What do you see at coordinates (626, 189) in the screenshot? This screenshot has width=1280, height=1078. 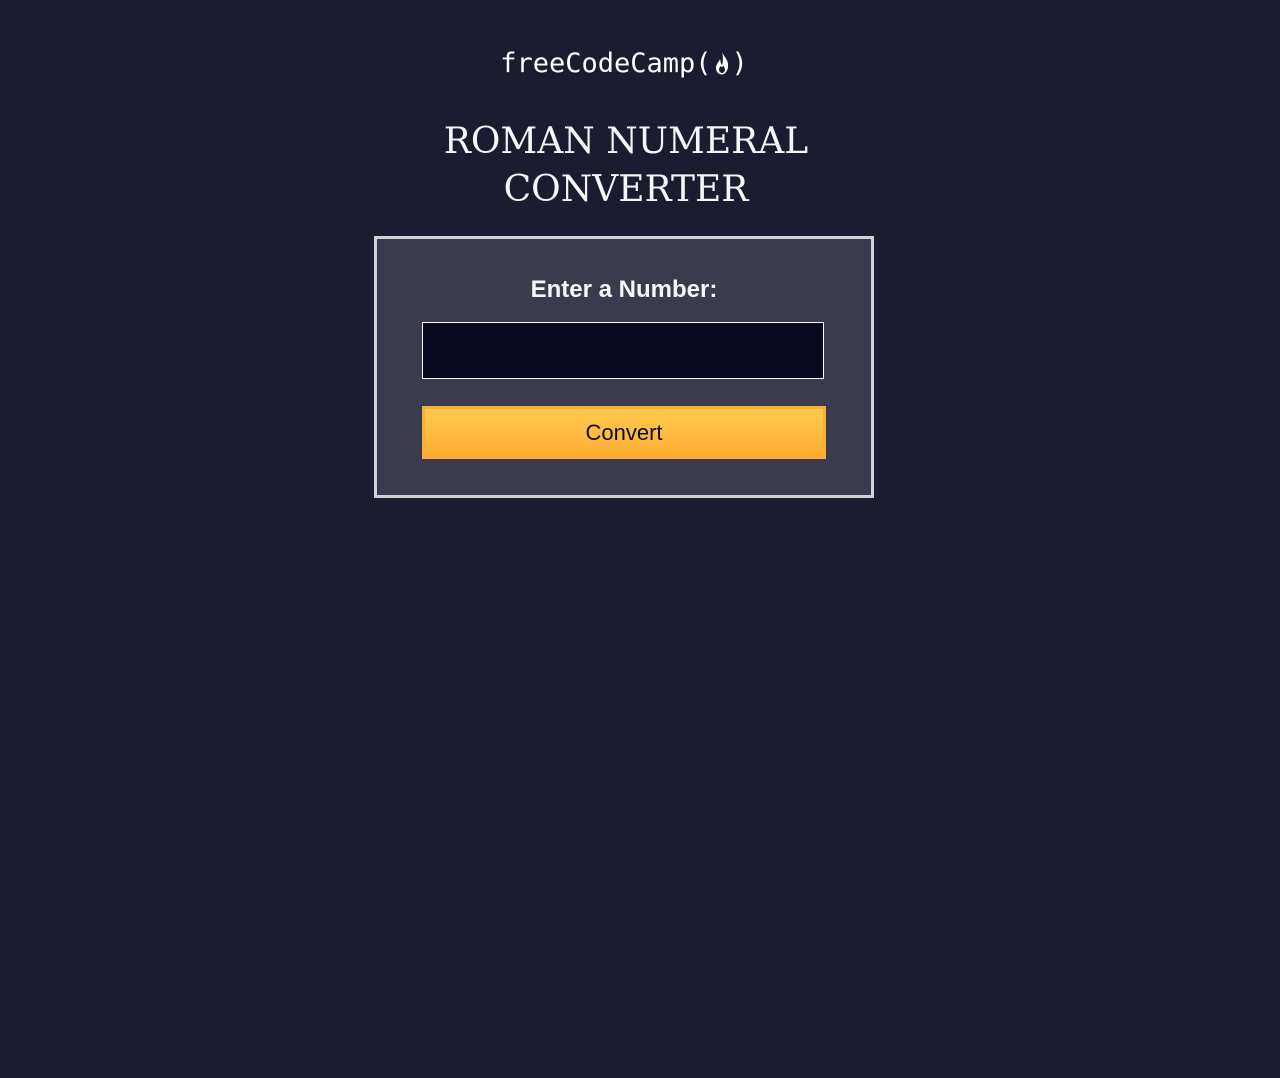 I see `page-title-line-2: CONVERTER` at bounding box center [626, 189].